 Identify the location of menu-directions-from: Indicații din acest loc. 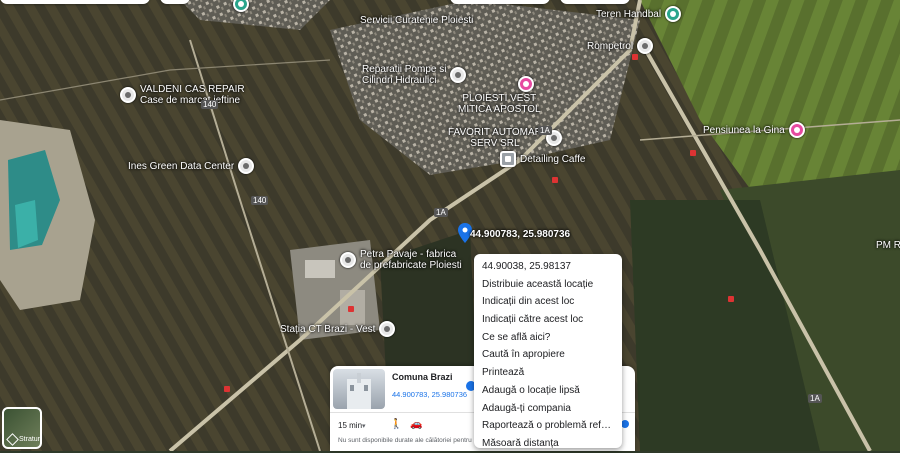
(548, 302).